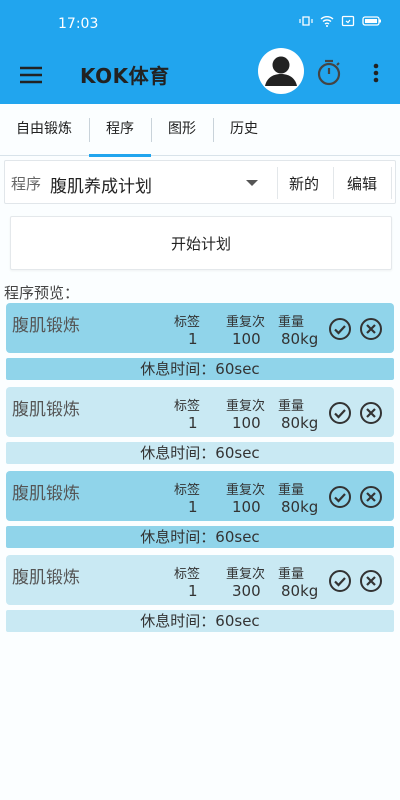 The width and height of the screenshot is (400, 800). Describe the element at coordinates (31, 75) in the screenshot. I see `menu-icon` at that location.